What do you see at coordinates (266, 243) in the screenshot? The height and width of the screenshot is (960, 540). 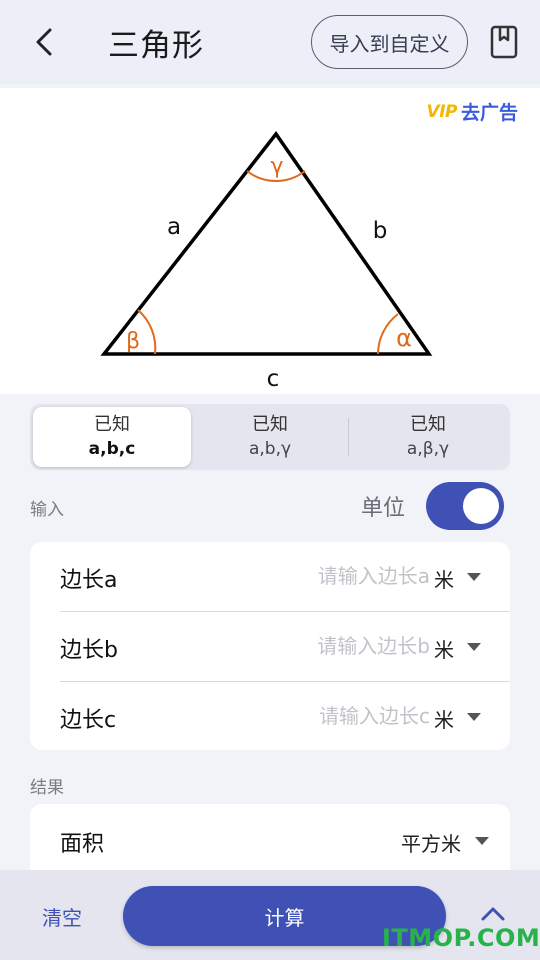 I see `triangle-shape` at bounding box center [266, 243].